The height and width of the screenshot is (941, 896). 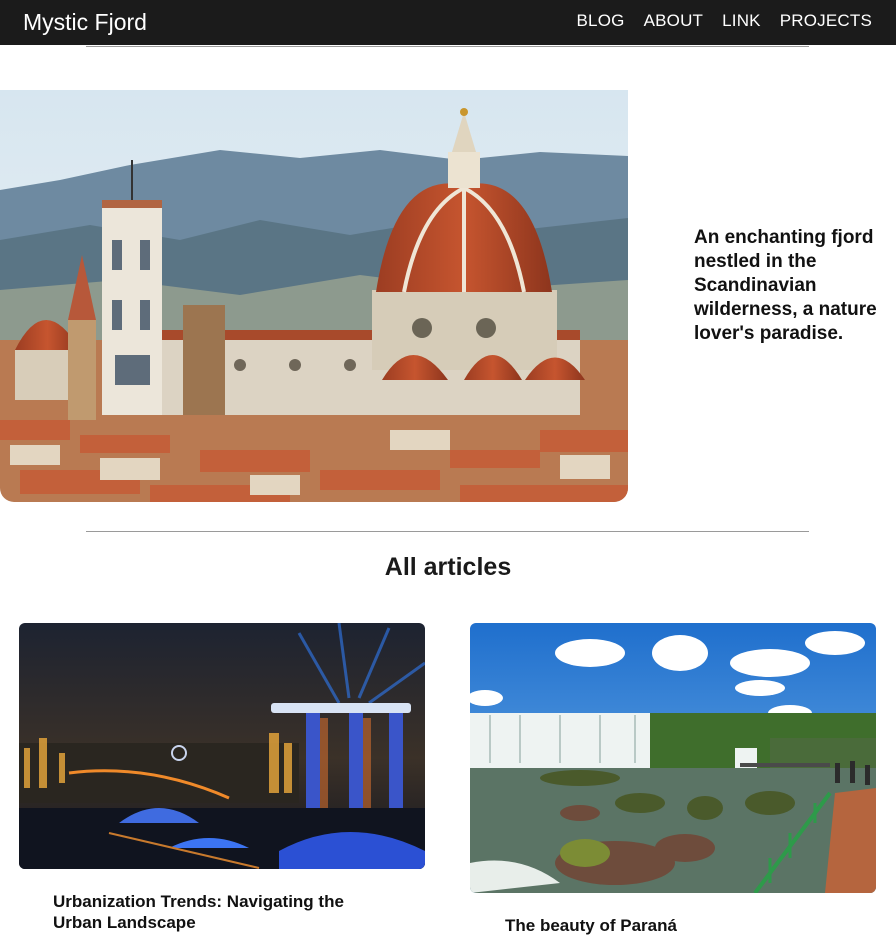 I want to click on nav-link-blog: BLOG, so click(x=601, y=21).